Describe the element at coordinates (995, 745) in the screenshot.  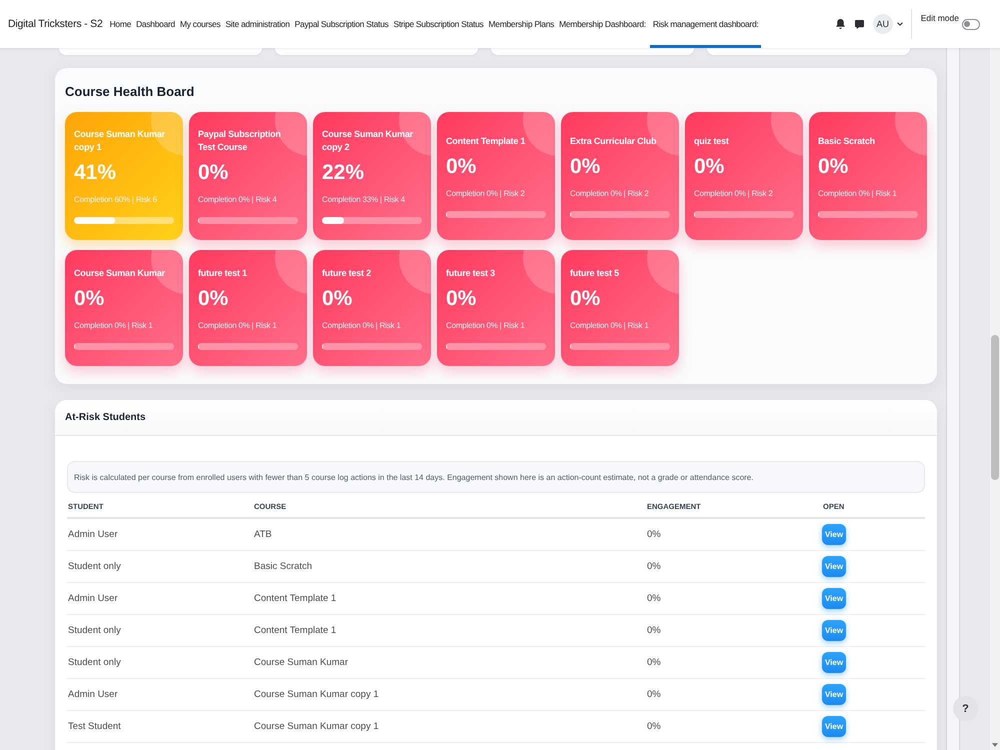
I see `scroll-down-icon` at that location.